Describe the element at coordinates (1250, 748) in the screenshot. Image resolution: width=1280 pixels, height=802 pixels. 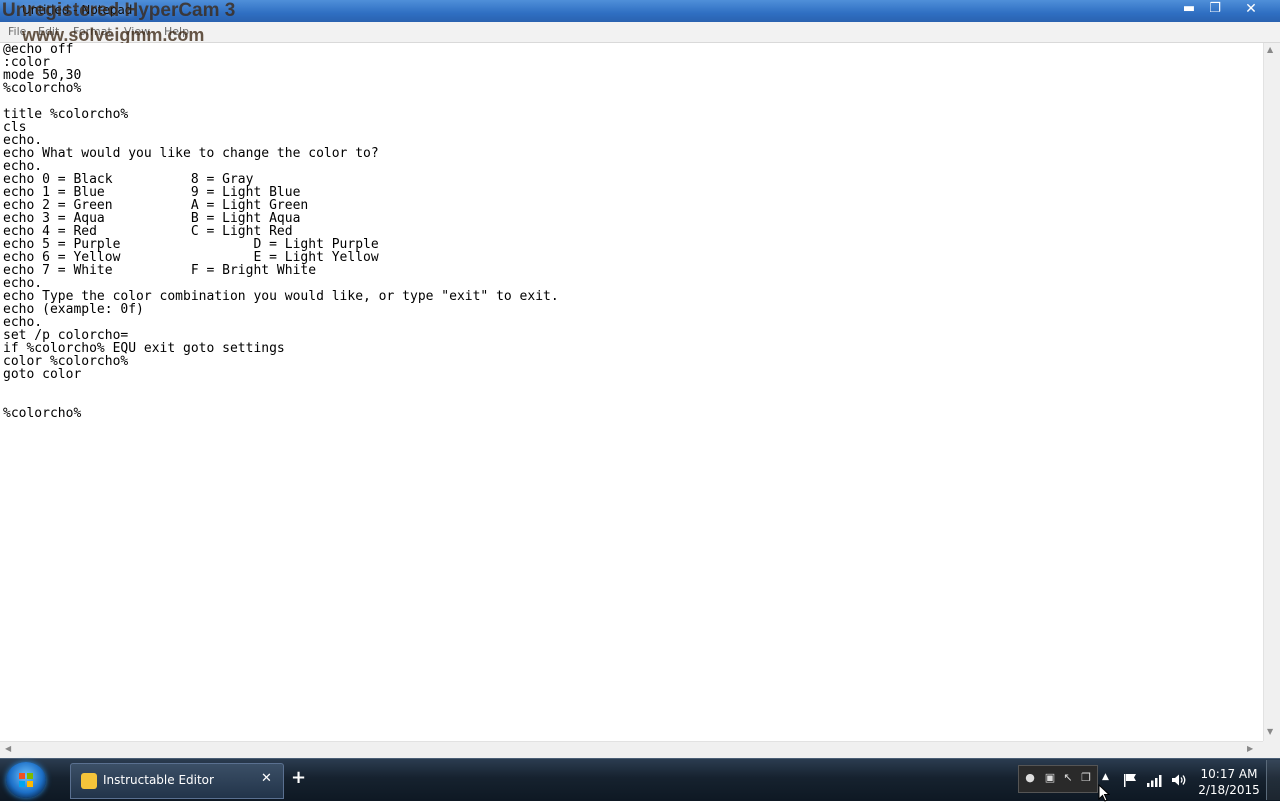
I see `scroll-right-arrow-icon: ▶` at that location.